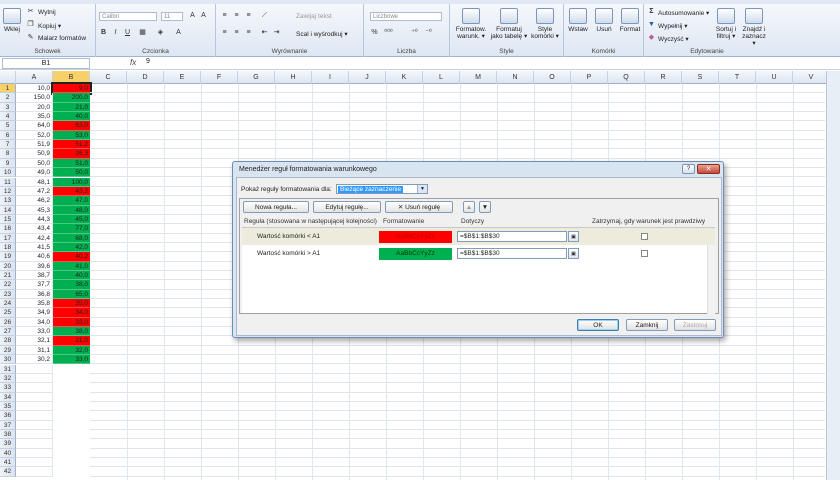 This screenshot has width=840, height=480. Describe the element at coordinates (774, 77) in the screenshot. I see `column-header: U` at that location.